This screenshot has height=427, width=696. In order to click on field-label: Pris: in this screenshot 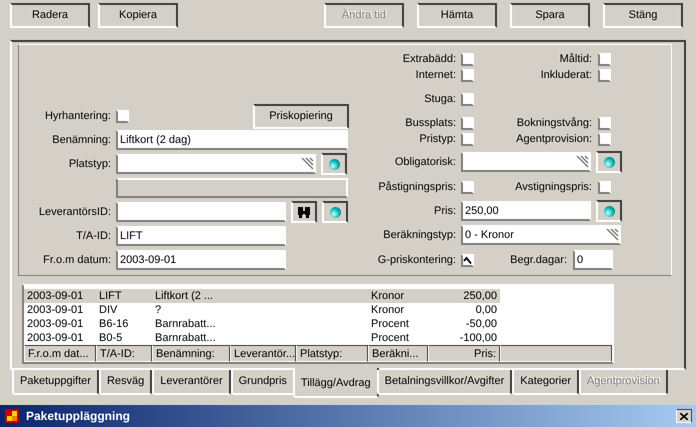, I will do `click(444, 211)`.